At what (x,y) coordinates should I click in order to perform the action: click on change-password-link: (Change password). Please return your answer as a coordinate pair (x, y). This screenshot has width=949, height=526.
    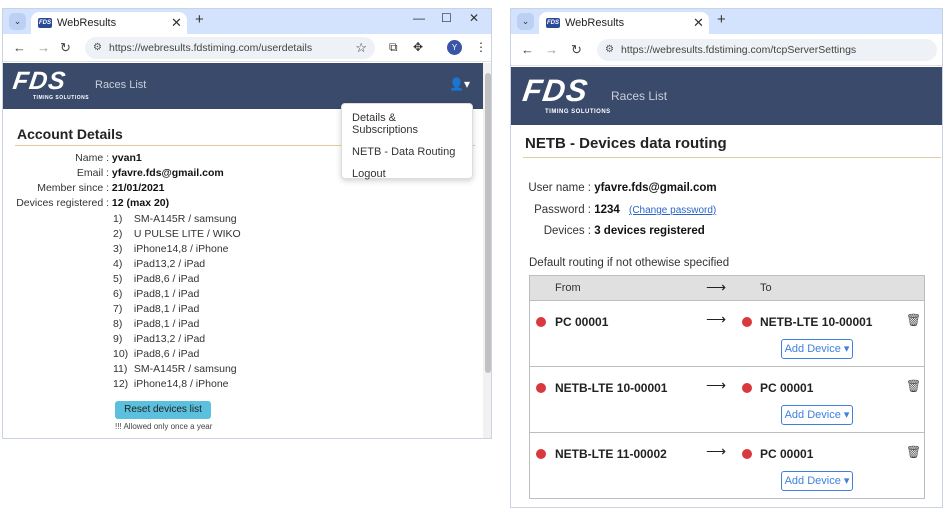
    Looking at the image, I should click on (672, 210).